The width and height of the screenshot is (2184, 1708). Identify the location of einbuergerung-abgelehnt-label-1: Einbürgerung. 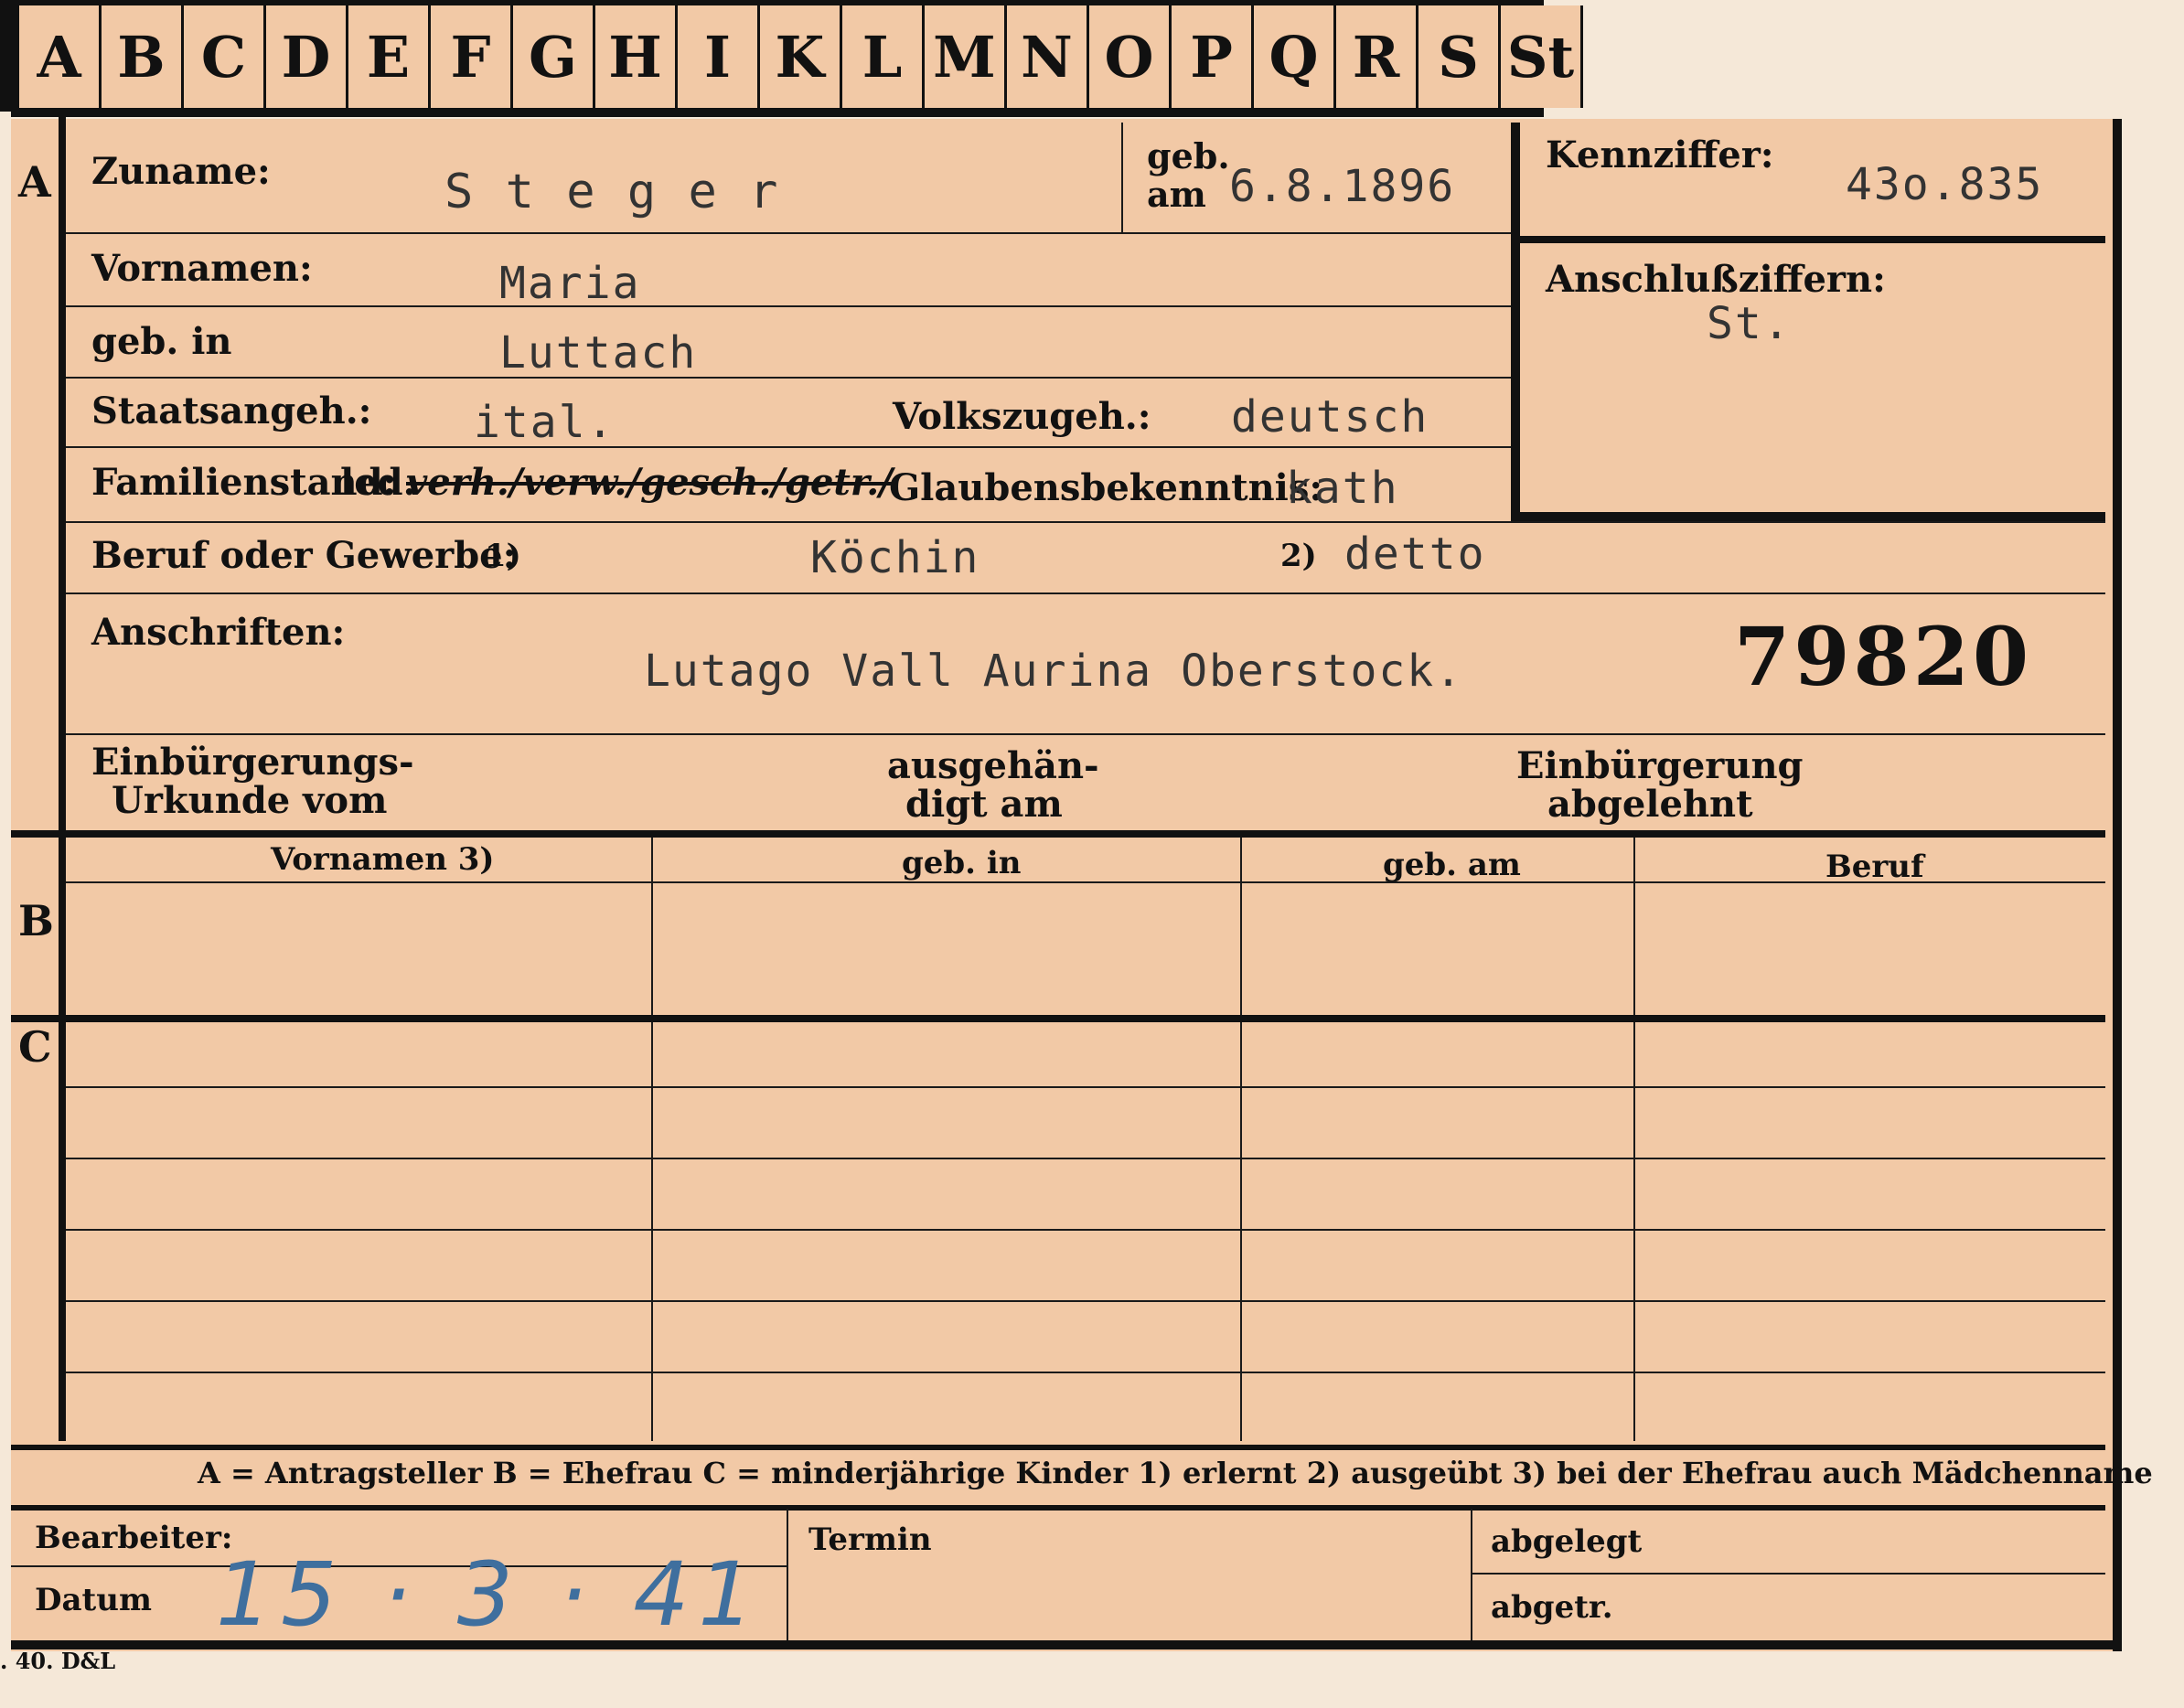
(1660, 766).